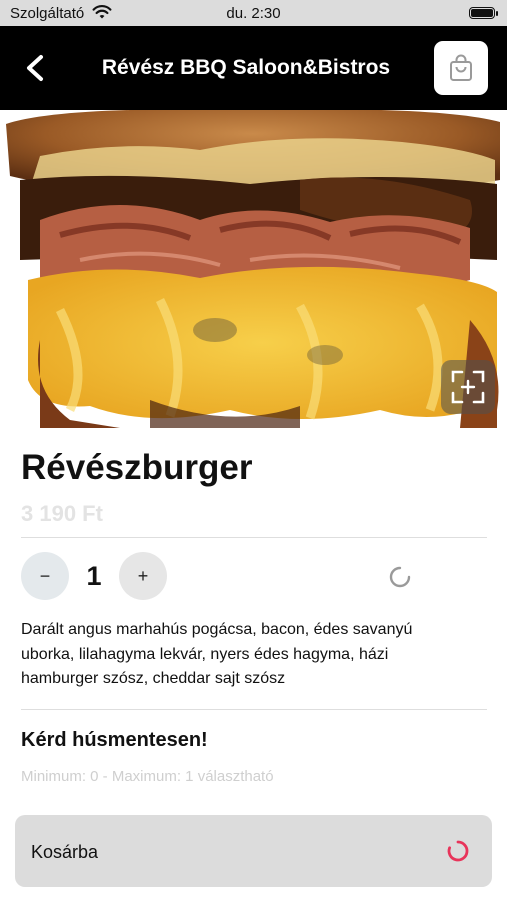 The height and width of the screenshot is (900, 507). What do you see at coordinates (253, 851) in the screenshot?
I see `add-to-cart-button: Kosárba` at bounding box center [253, 851].